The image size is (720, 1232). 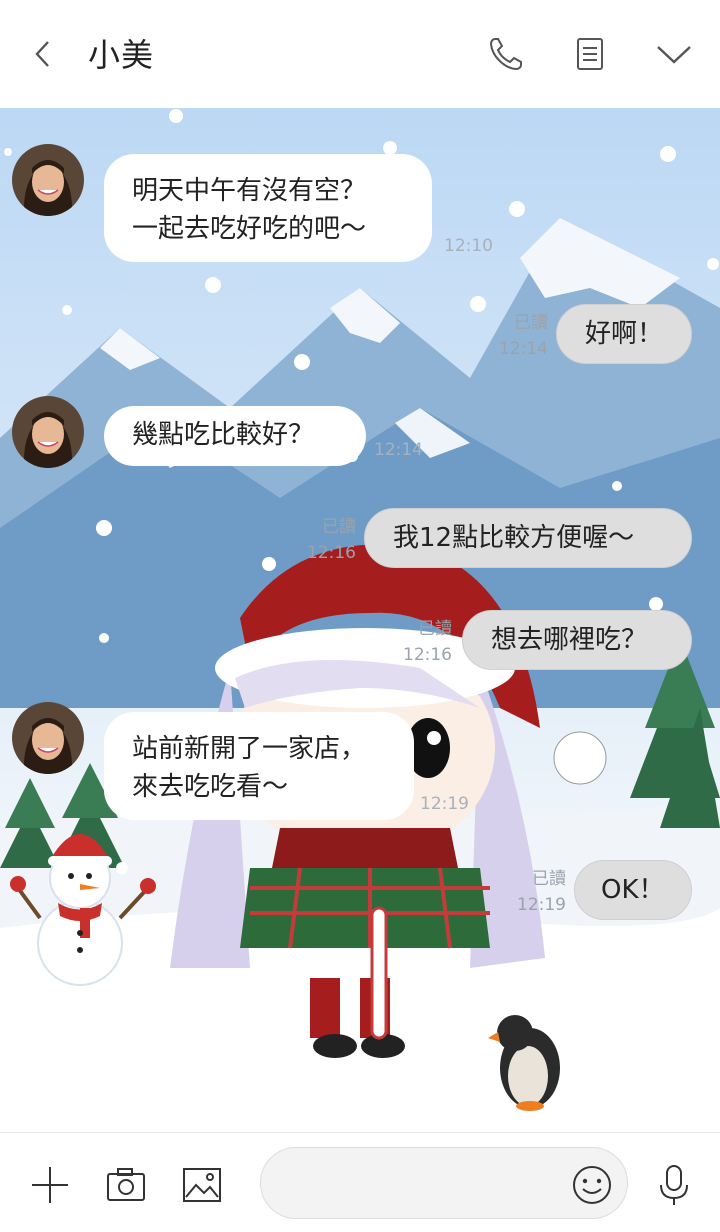 I want to click on message-bubble-outgoing: OK！, so click(x=633, y=890).